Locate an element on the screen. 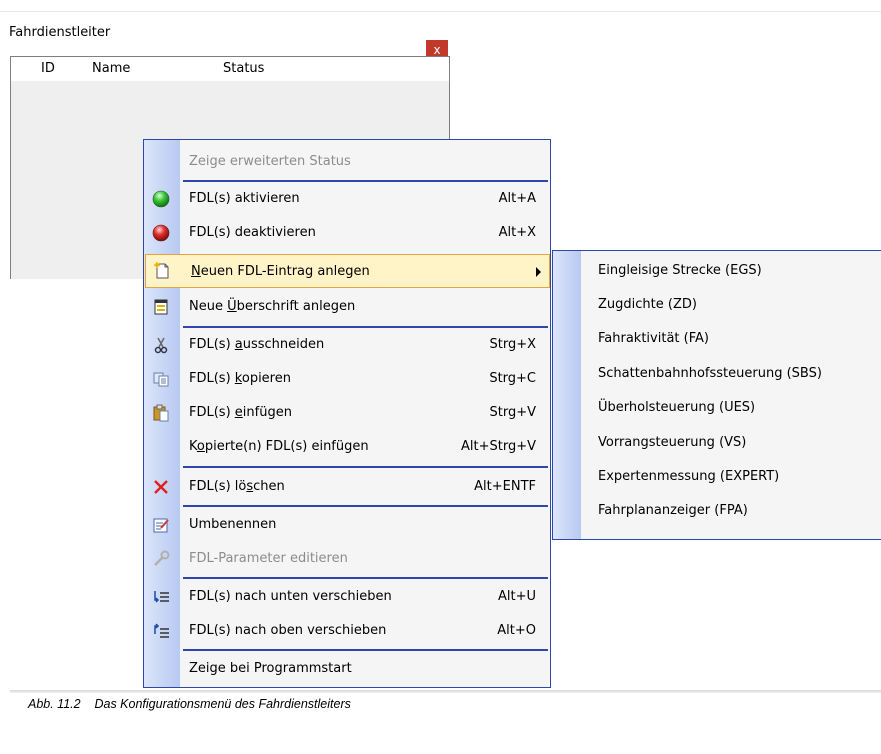 This screenshot has height=754, width=881. menu-item-cut: FDL(s) ausschneiden Strg+X is located at coordinates (347, 345).